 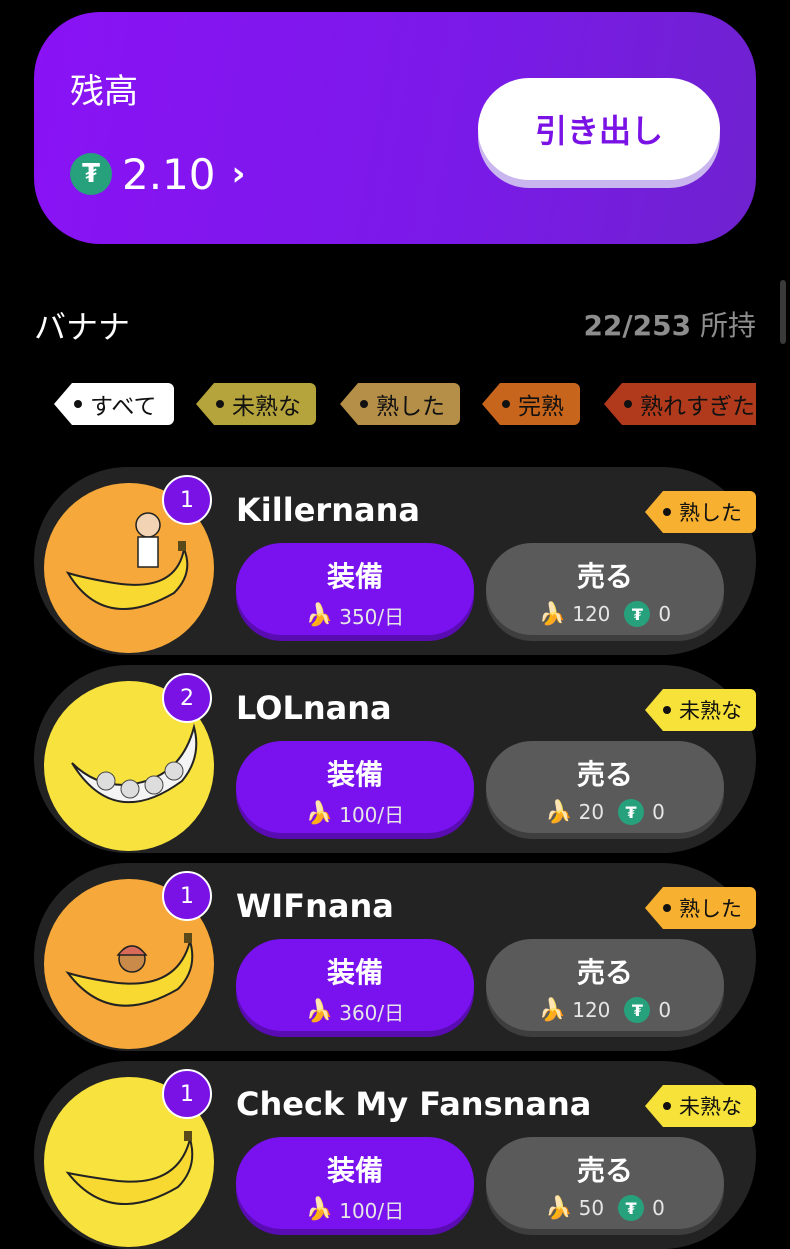 I want to click on banana-card: 1 Killernana 熟した 装備 🍌 350/日 売る 🍌 120 ₮ 0, so click(x=395, y=561).